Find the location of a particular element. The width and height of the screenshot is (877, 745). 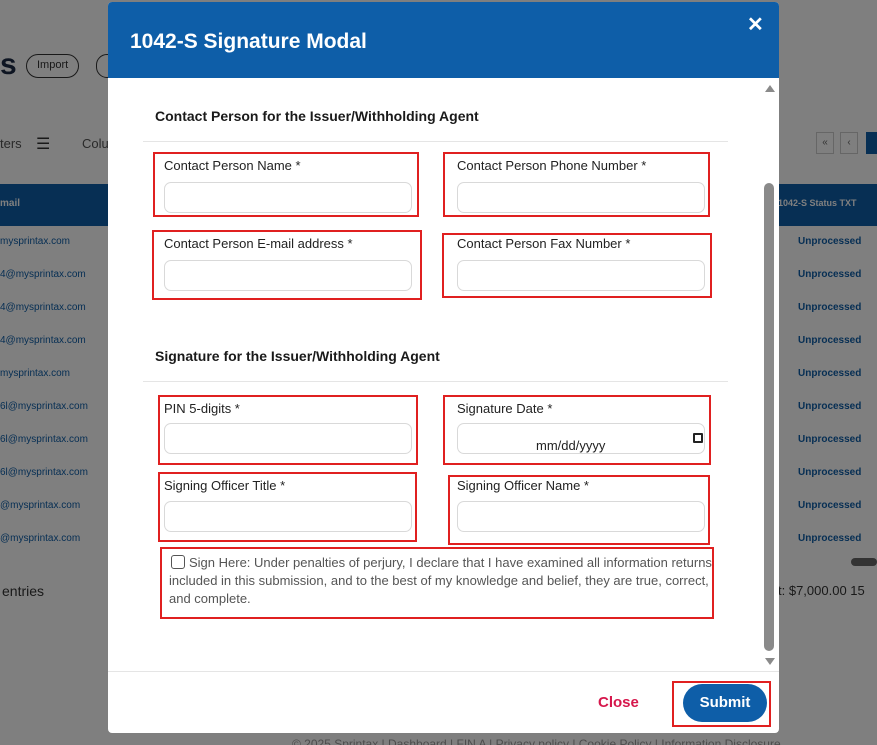

contact-name-input is located at coordinates (288, 197).